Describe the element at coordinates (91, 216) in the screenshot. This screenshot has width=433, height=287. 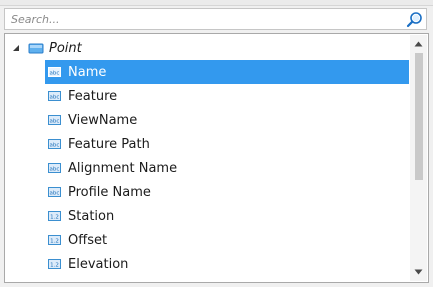
I see `tree-item-label: Station` at that location.